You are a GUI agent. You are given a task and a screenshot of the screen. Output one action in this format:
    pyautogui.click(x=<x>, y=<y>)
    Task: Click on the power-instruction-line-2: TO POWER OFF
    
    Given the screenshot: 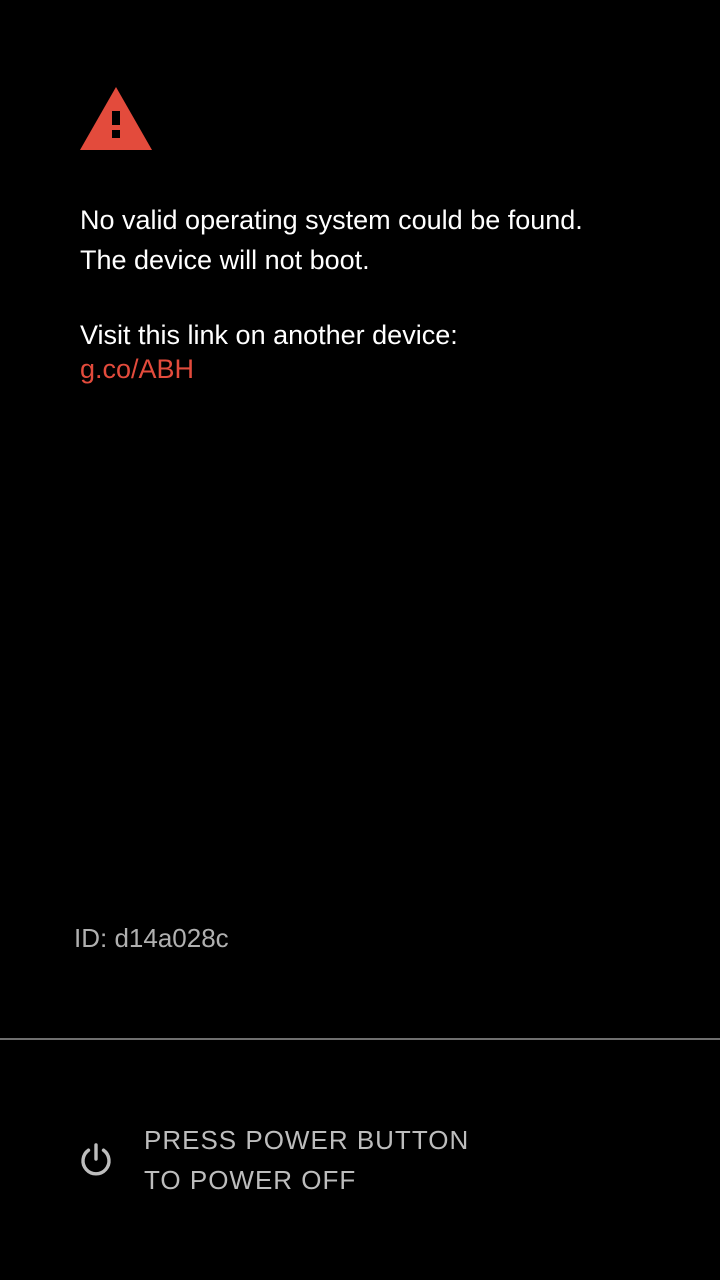 What is the action you would take?
    pyautogui.click(x=250, y=1180)
    